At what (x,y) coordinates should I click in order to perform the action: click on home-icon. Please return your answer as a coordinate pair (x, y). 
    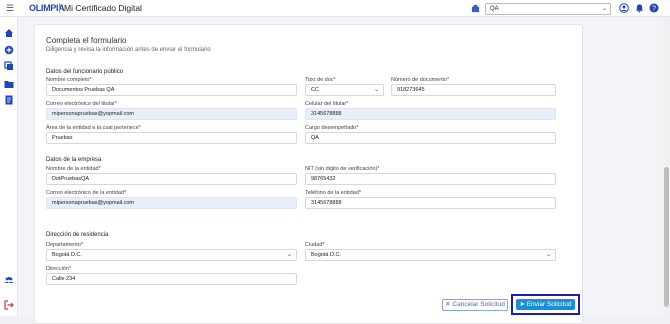
    Looking at the image, I should click on (9, 33).